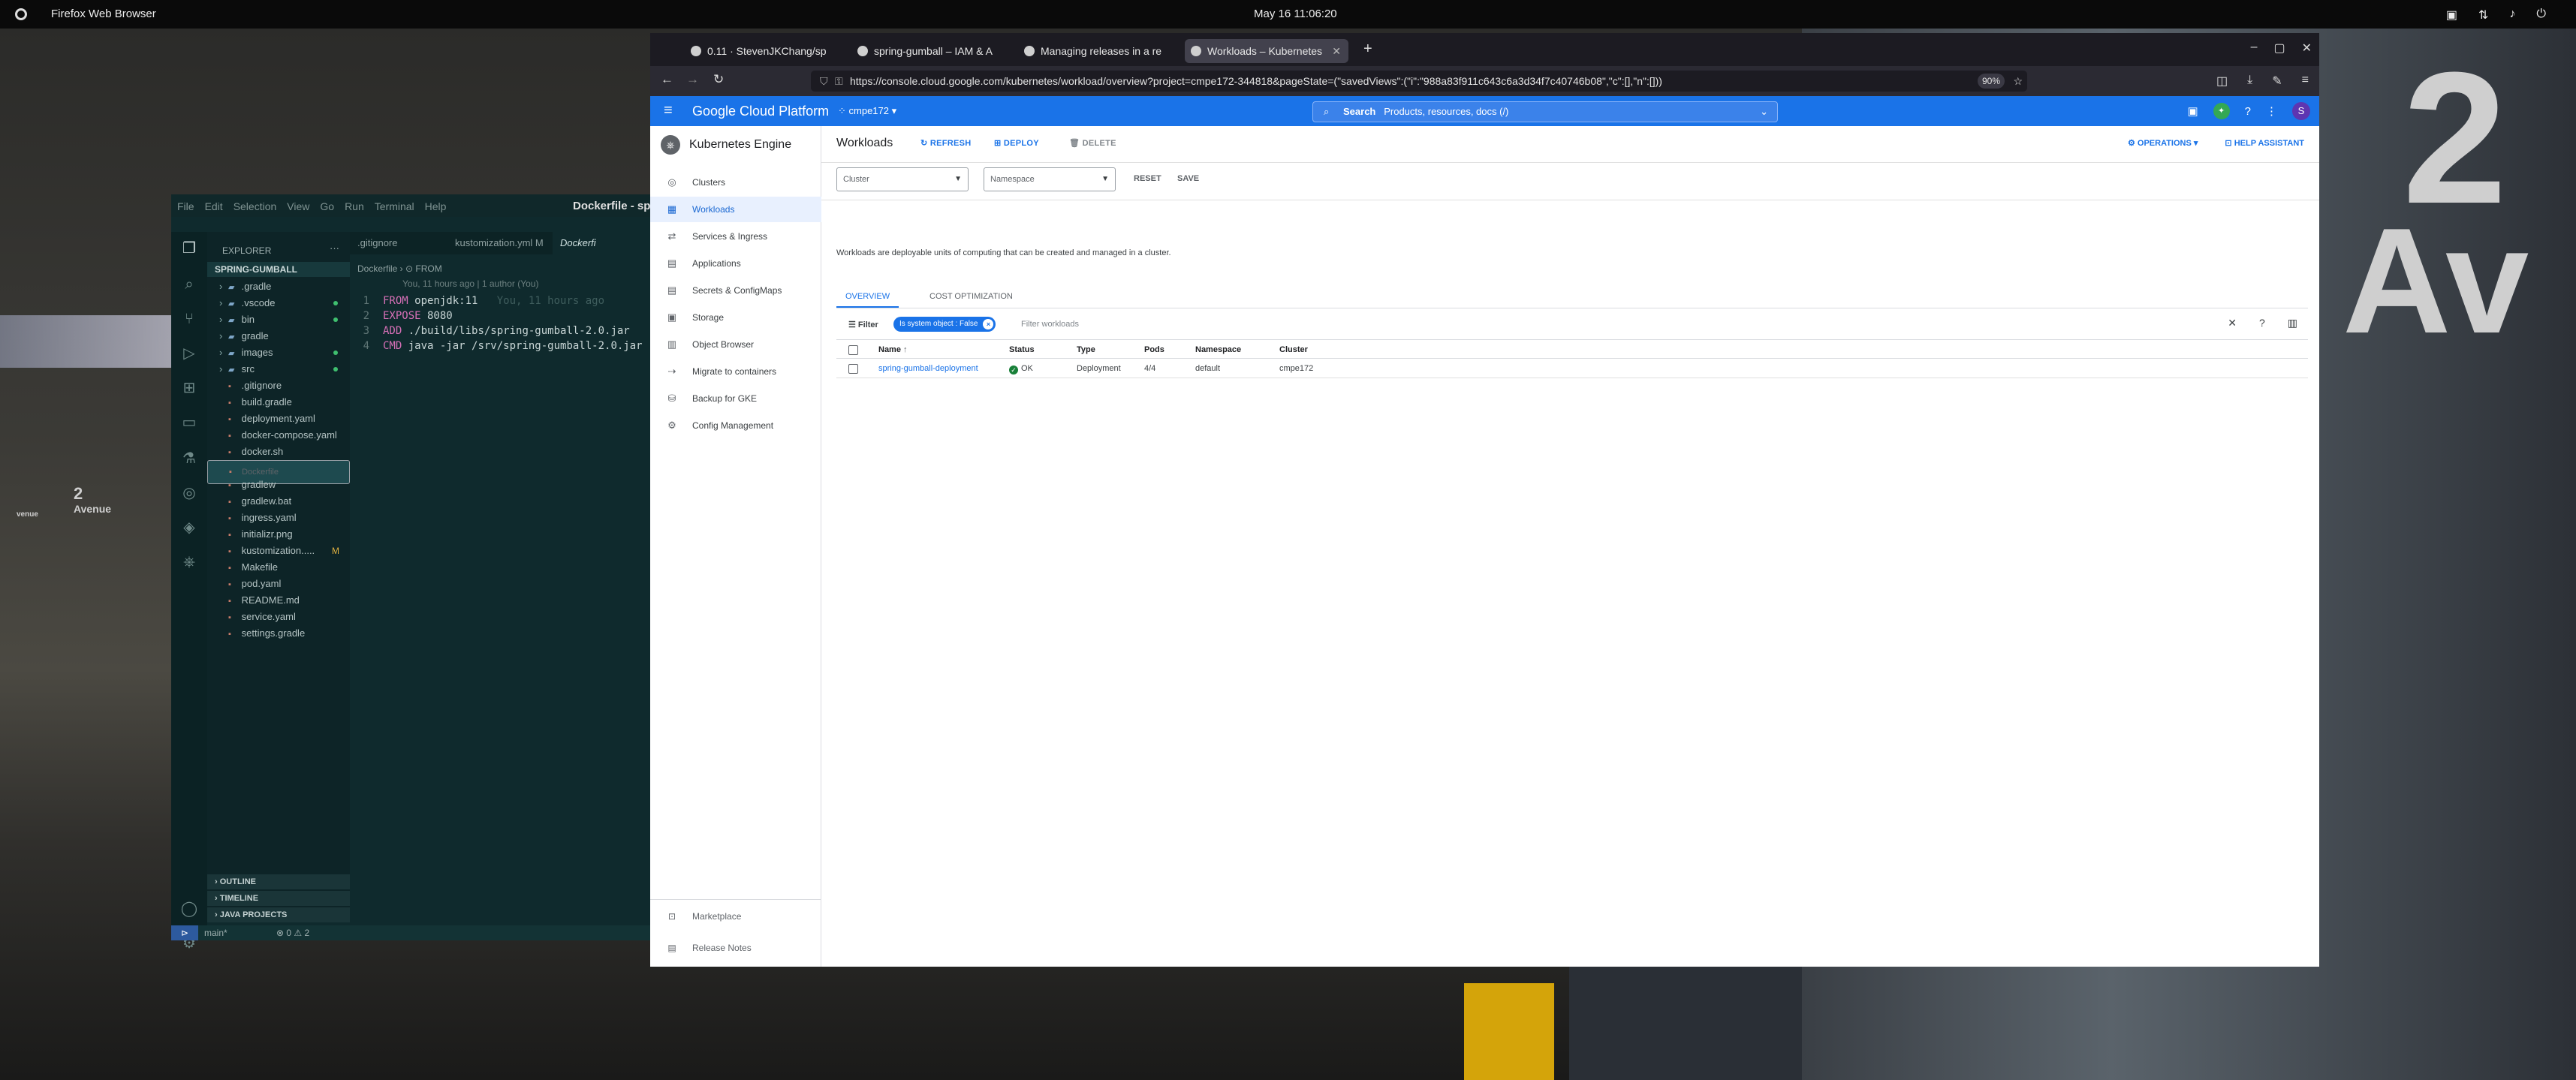  I want to click on extensions-icon: ⊞, so click(189, 388).